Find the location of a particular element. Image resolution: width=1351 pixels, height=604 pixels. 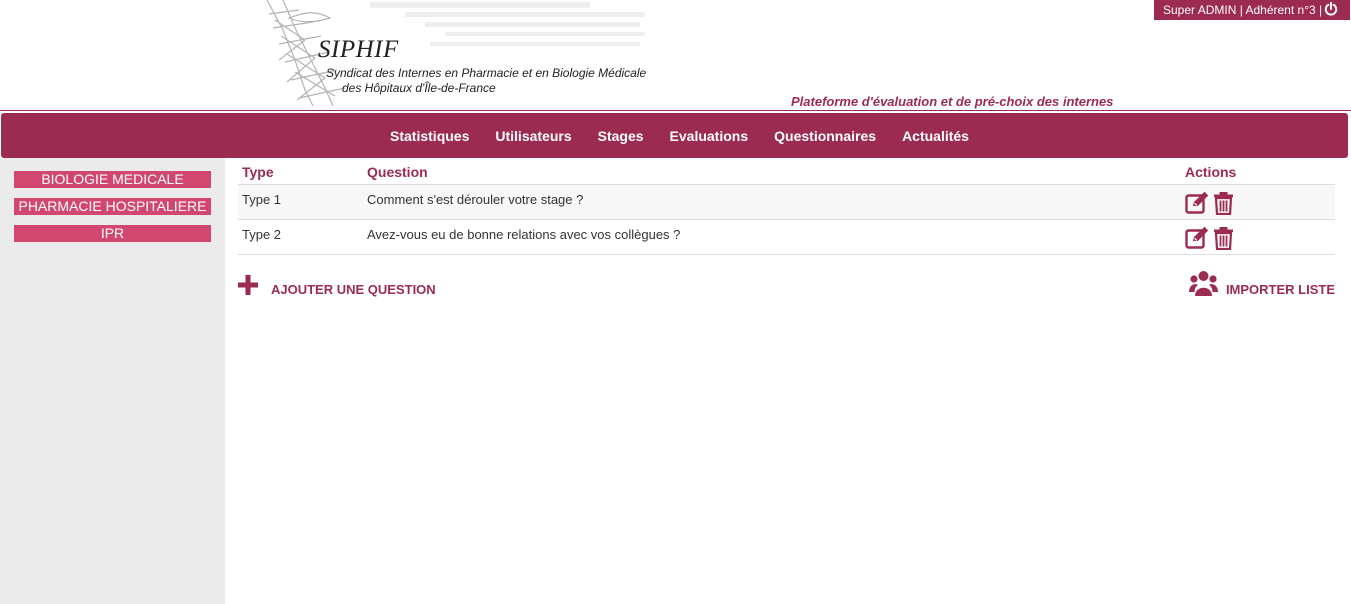

column-header-actions: Actions is located at coordinates (1211, 172).